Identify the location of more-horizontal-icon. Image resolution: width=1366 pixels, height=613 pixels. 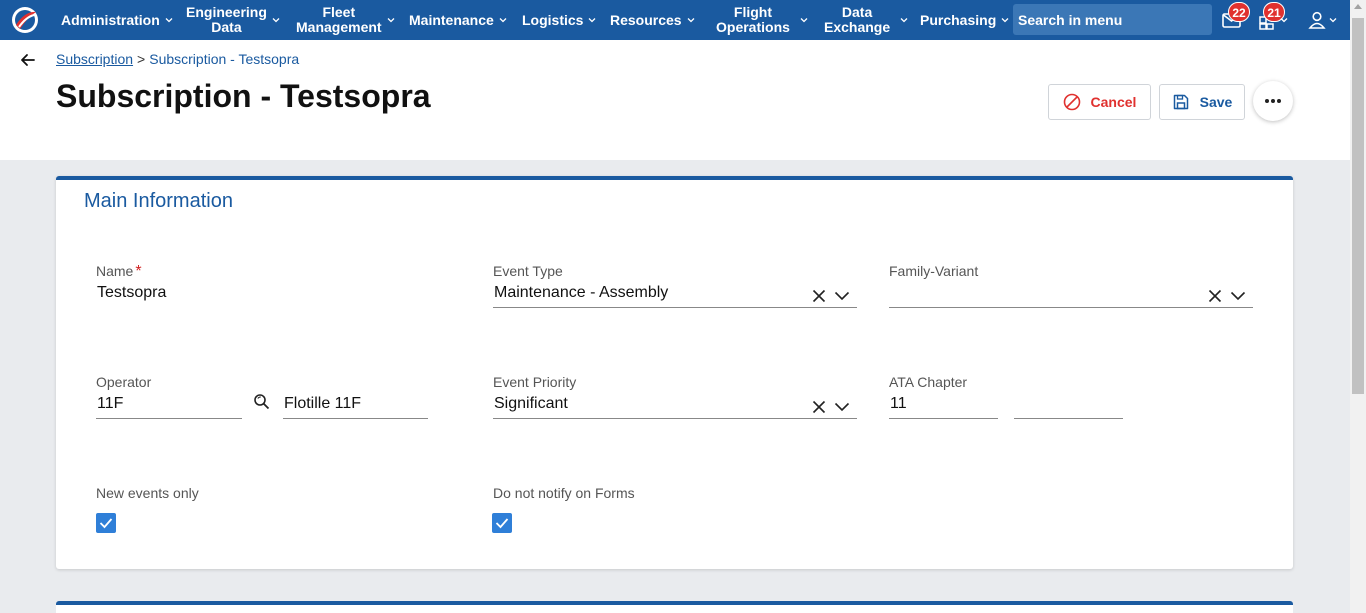
(1273, 101).